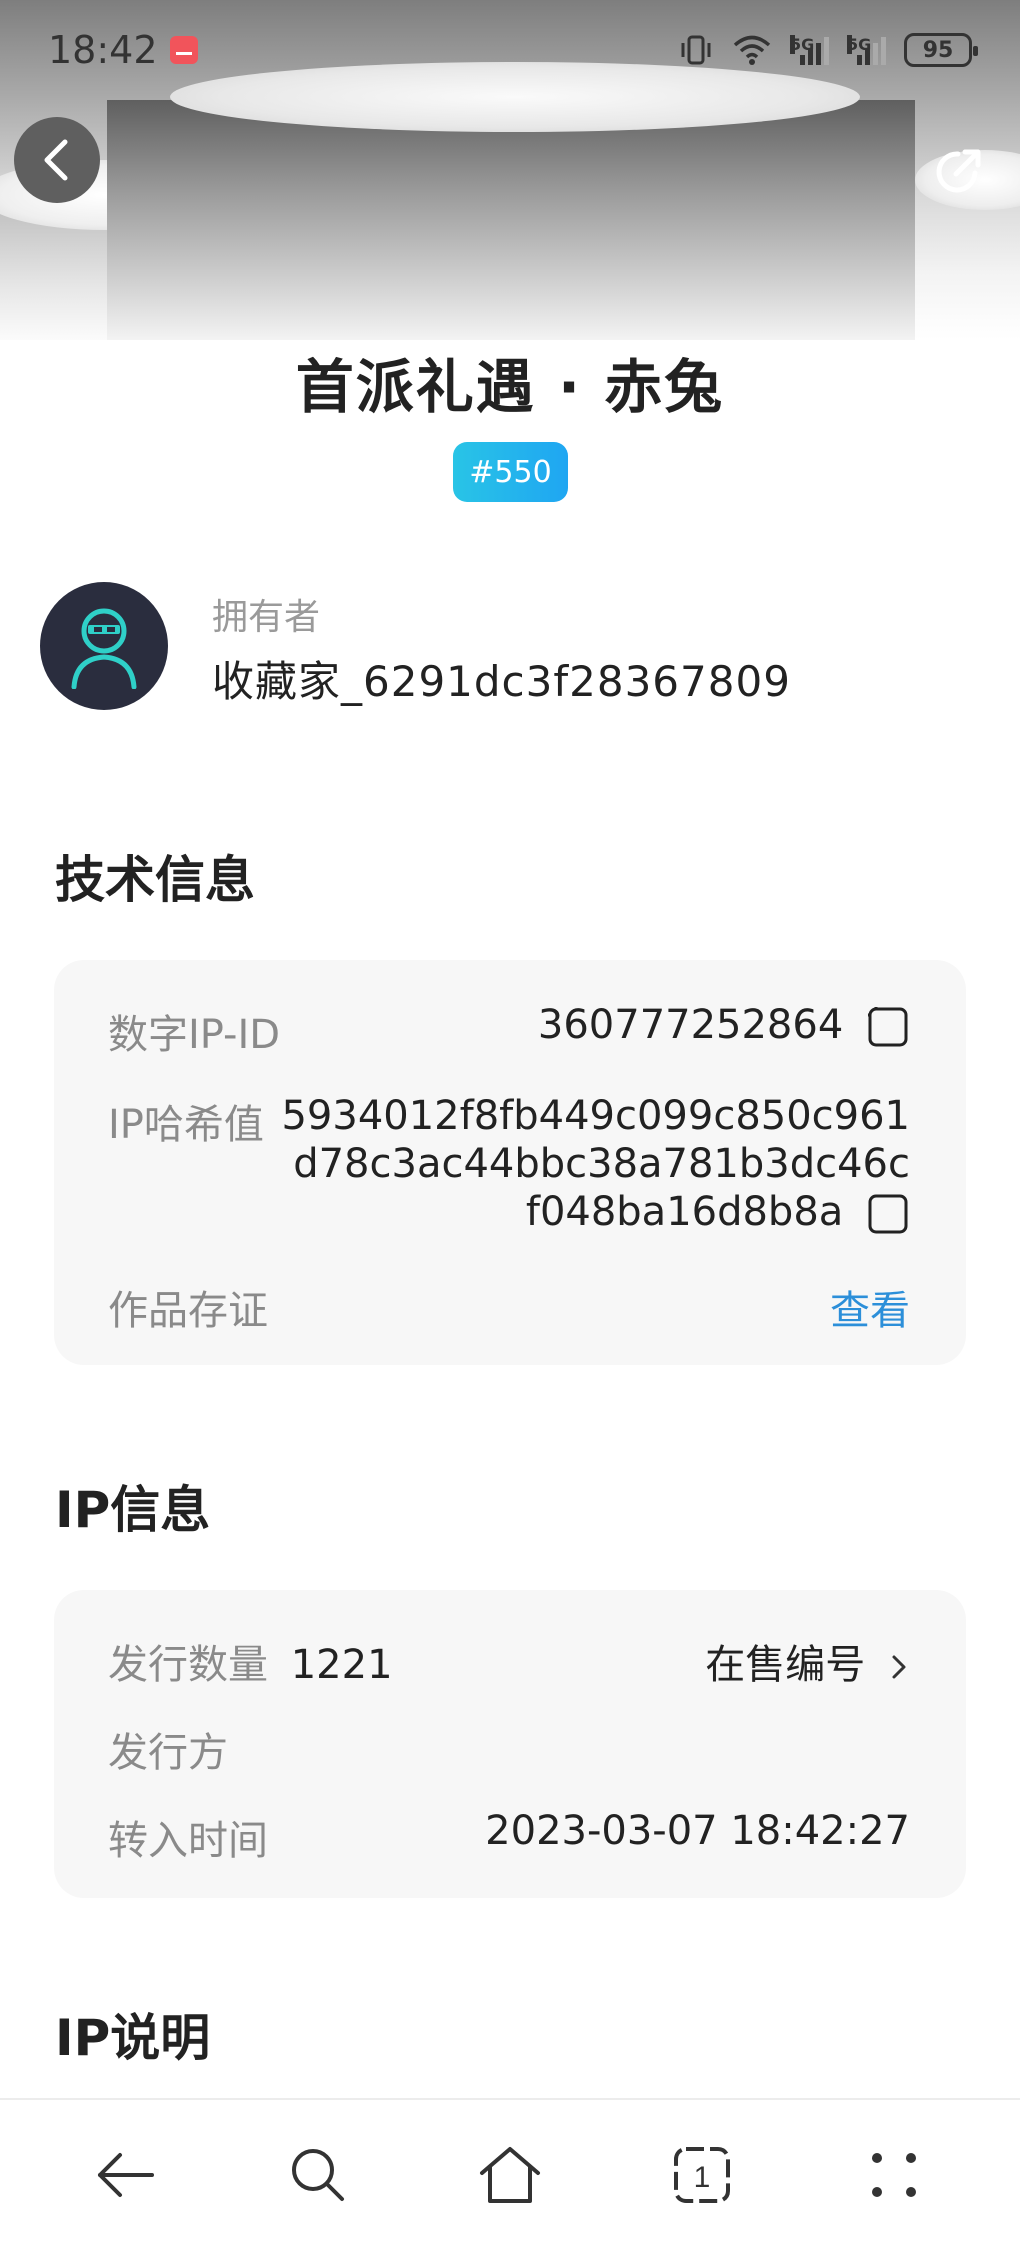  I want to click on chevron-left-icon, so click(56, 160).